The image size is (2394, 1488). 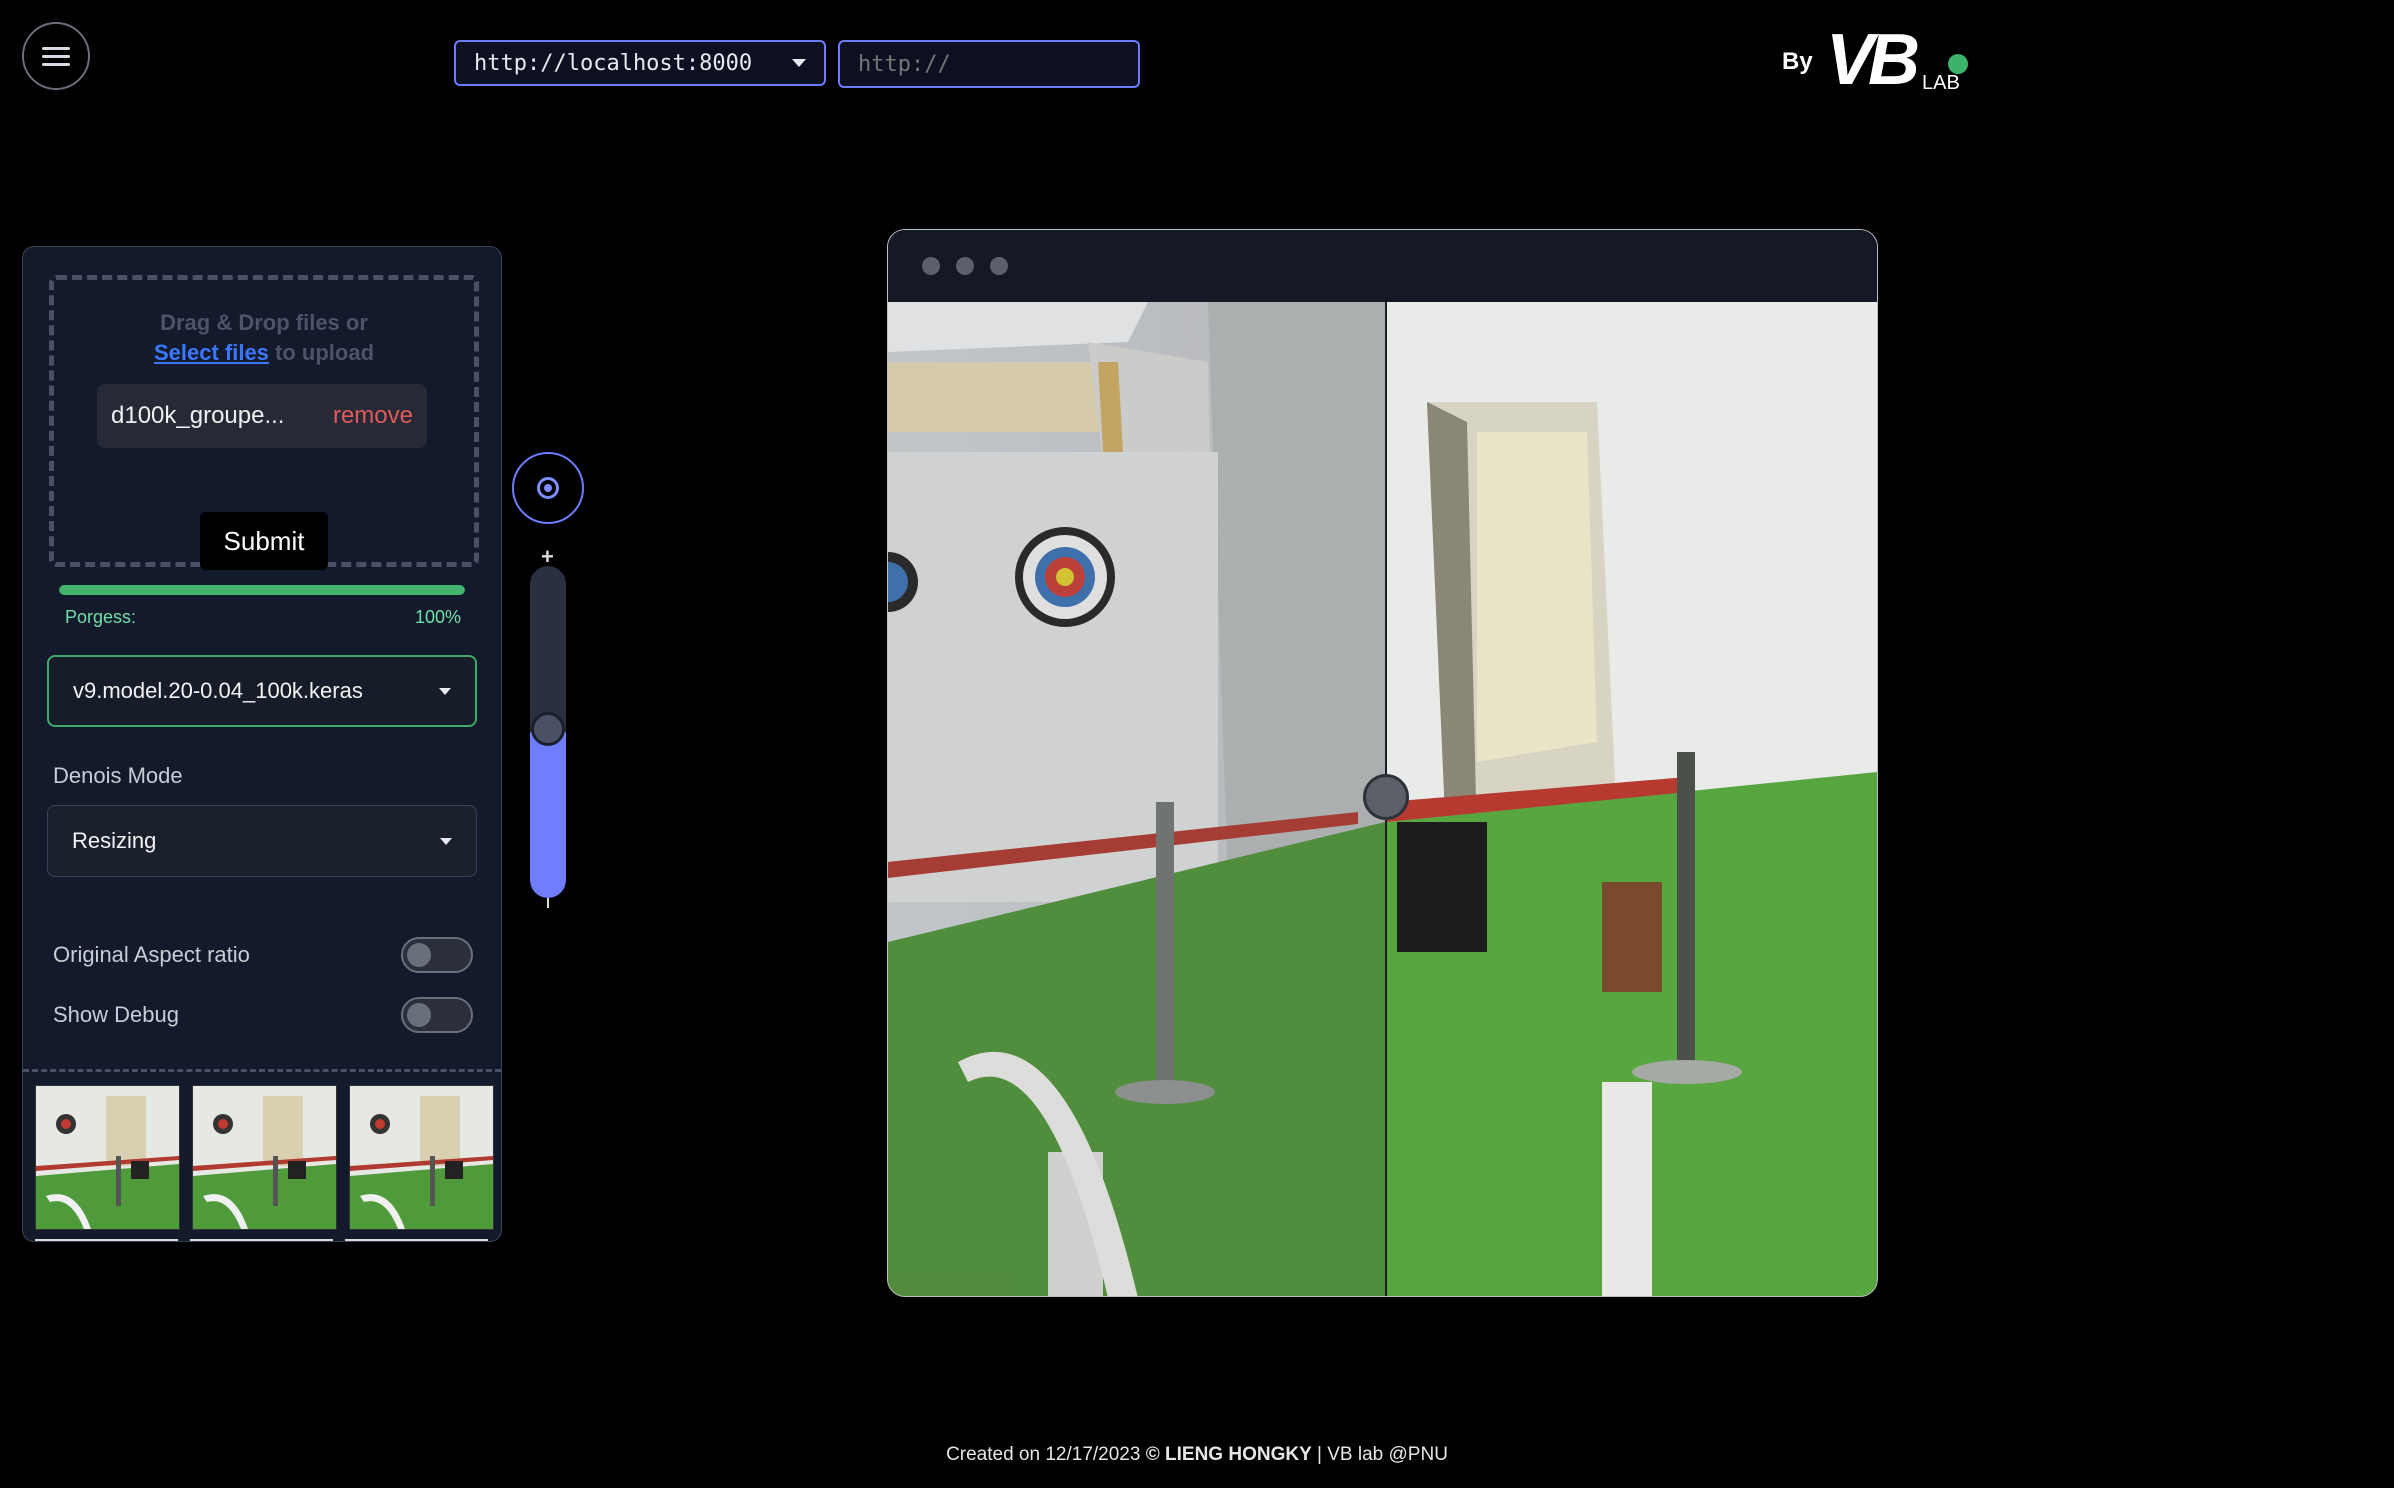 What do you see at coordinates (114, 840) in the screenshot?
I see `denoise-mode-value: Resizing` at bounding box center [114, 840].